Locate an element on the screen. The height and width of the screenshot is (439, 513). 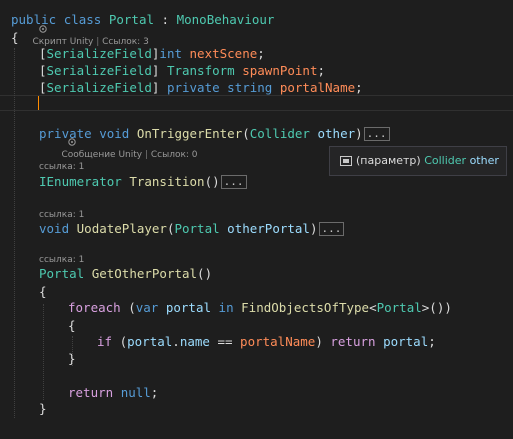
field-line: [SerializeField] Transform spawnPoint; is located at coordinates (182, 70).